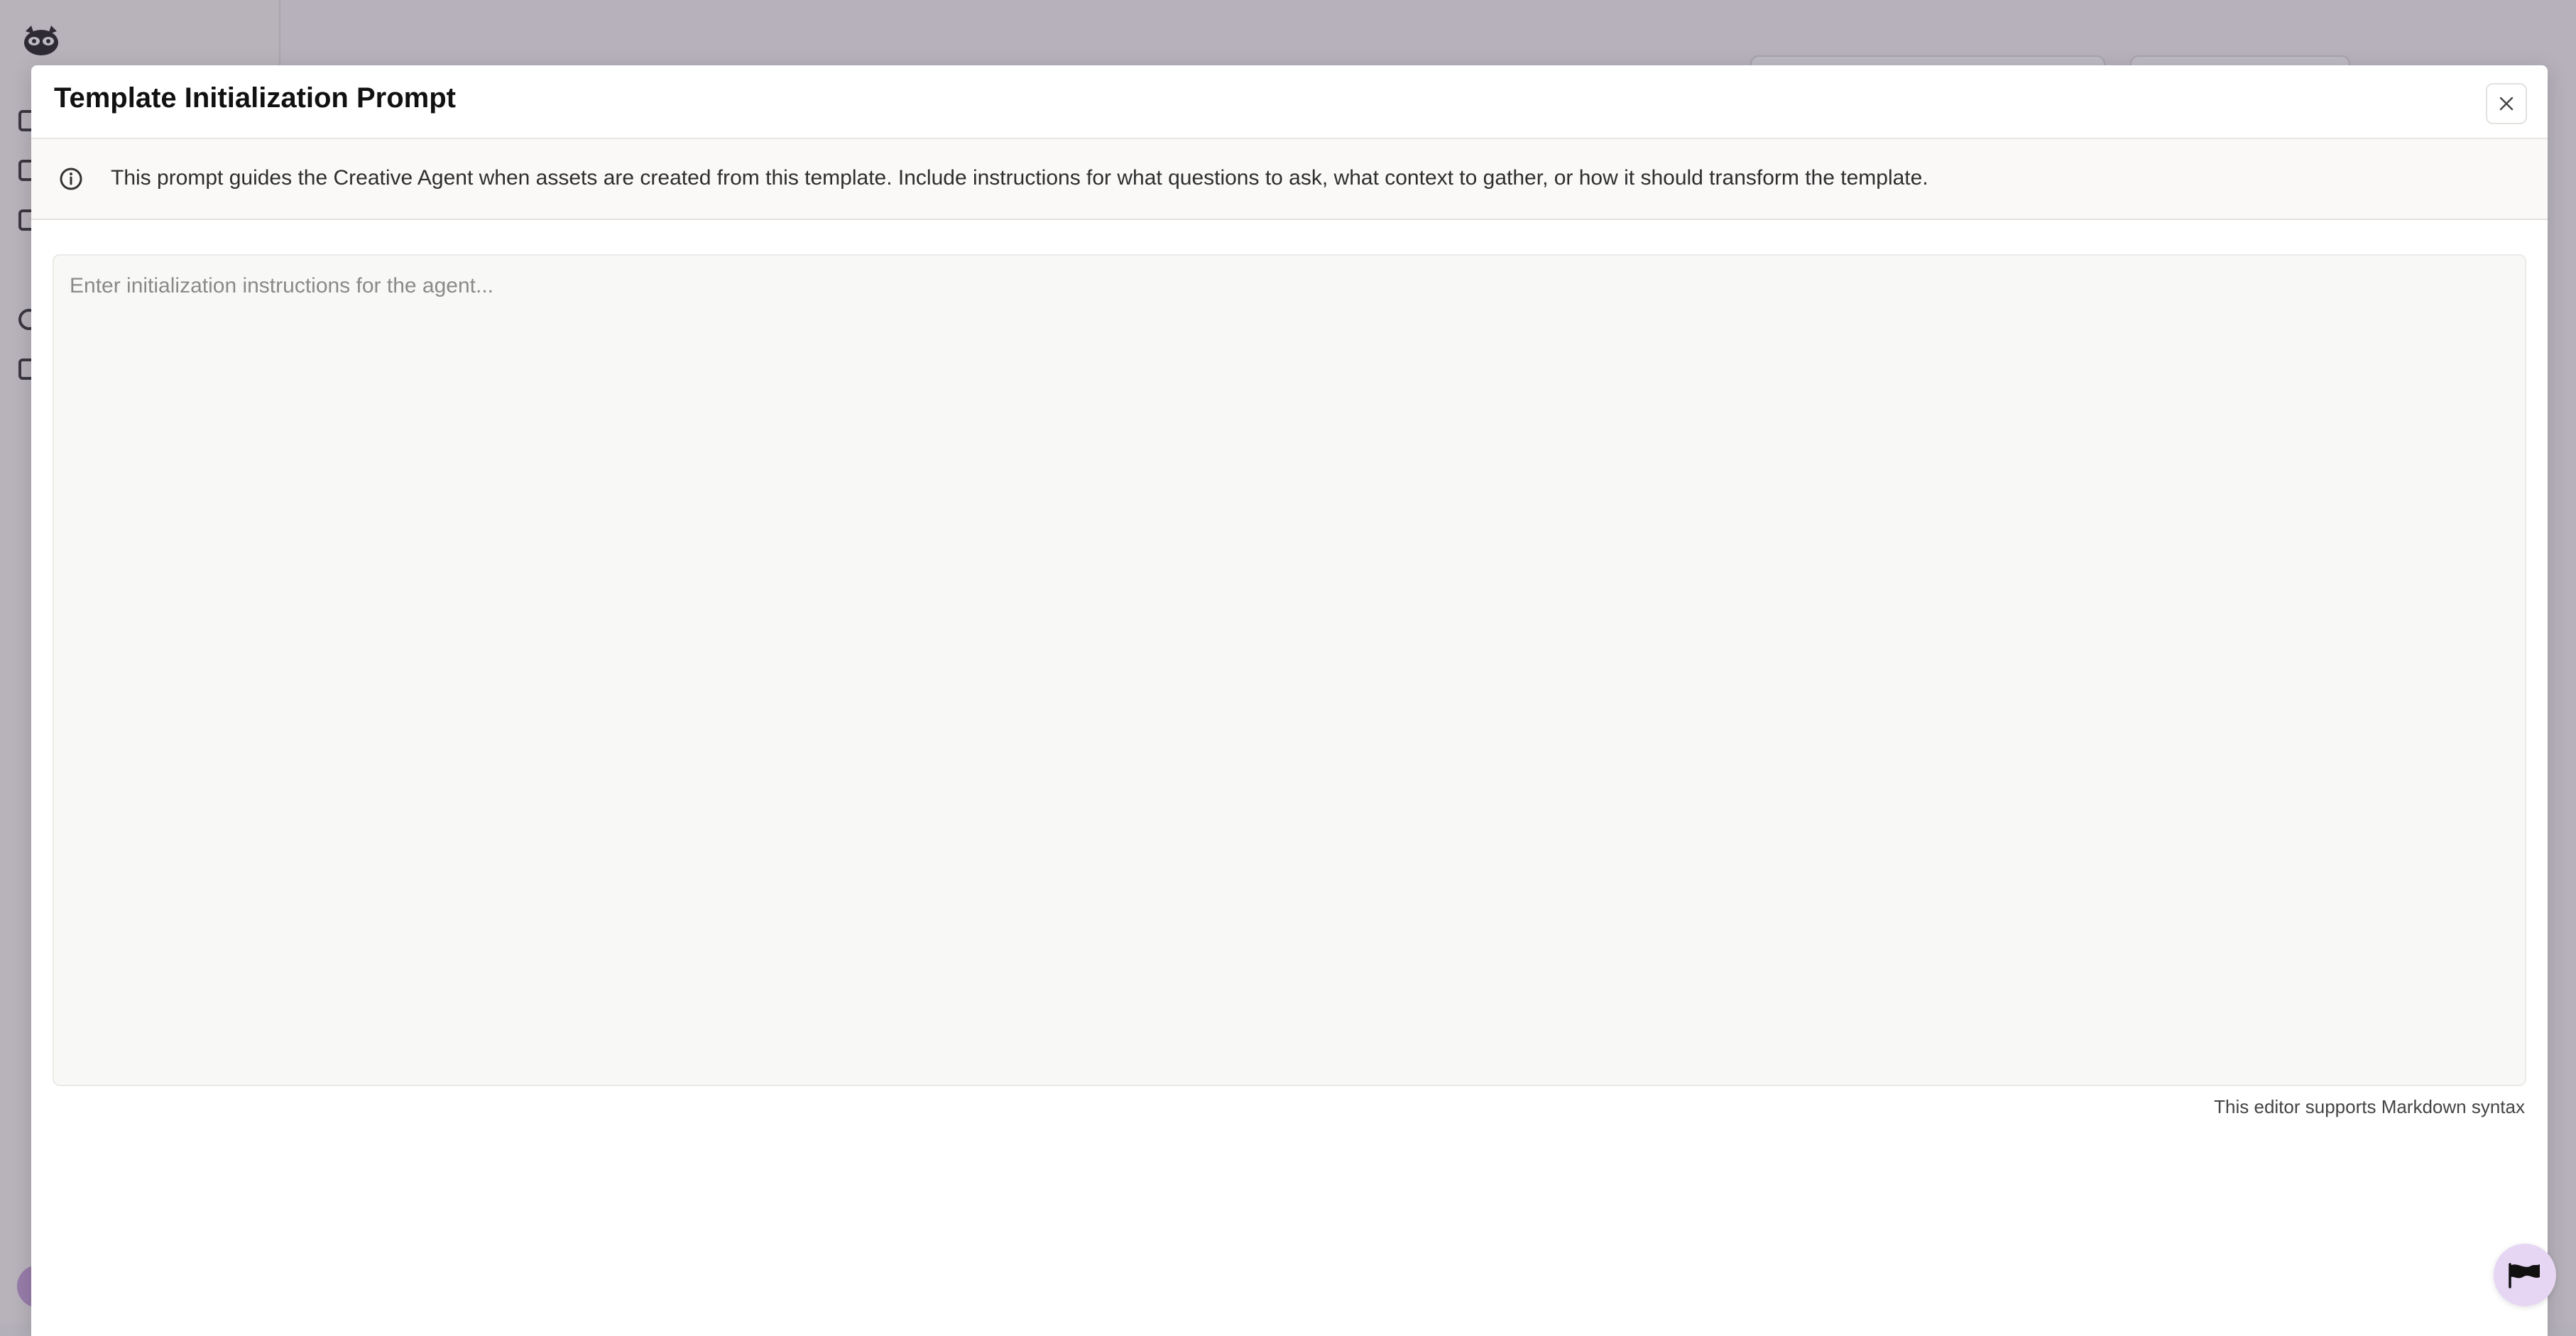 This screenshot has width=2576, height=1336. I want to click on info-icon, so click(71, 179).